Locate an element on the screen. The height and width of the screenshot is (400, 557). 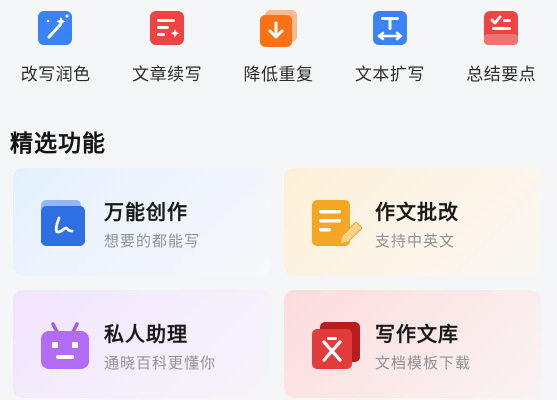
magic-wand-icon is located at coordinates (54, 28).